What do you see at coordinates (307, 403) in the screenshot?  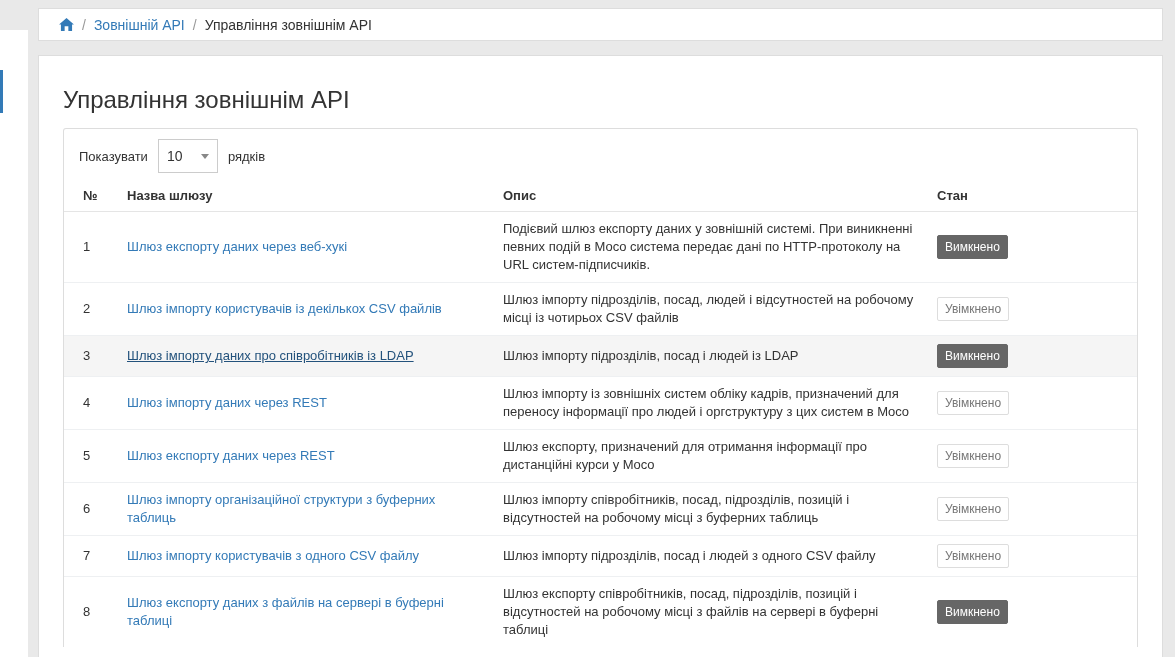 I see `gateway-link: Шлюз імпорту даних через REST` at bounding box center [307, 403].